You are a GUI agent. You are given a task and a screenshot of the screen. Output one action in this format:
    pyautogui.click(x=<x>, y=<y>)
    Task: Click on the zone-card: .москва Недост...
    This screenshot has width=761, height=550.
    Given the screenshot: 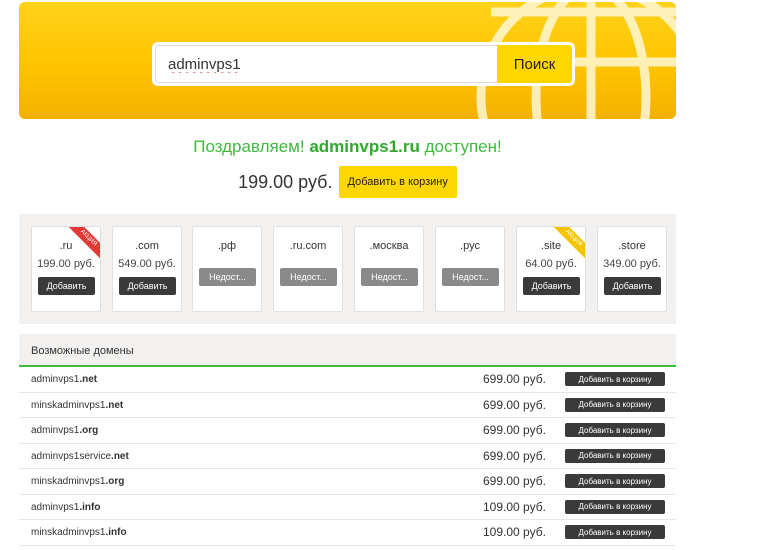 What is the action you would take?
    pyautogui.click(x=389, y=269)
    